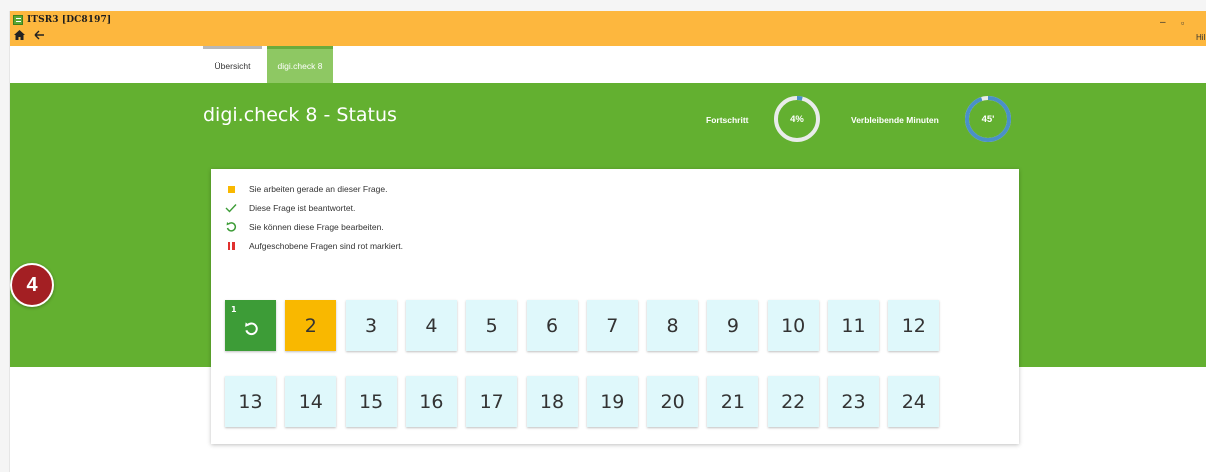 Image resolution: width=1206 pixels, height=472 pixels. Describe the element at coordinates (316, 227) in the screenshot. I see `legend-text: Sie können diese Frage bearbeiten.` at that location.